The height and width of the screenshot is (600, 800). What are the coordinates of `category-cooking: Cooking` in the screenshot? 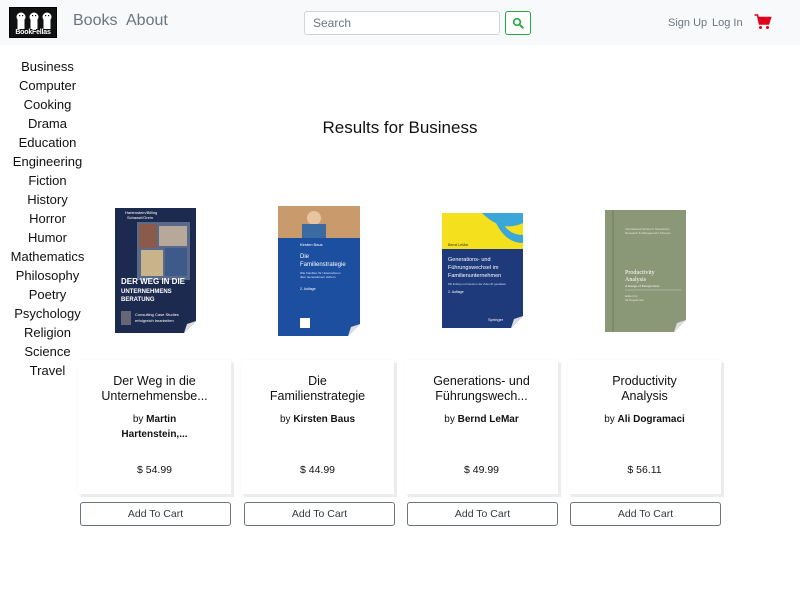 It's located at (47, 104).